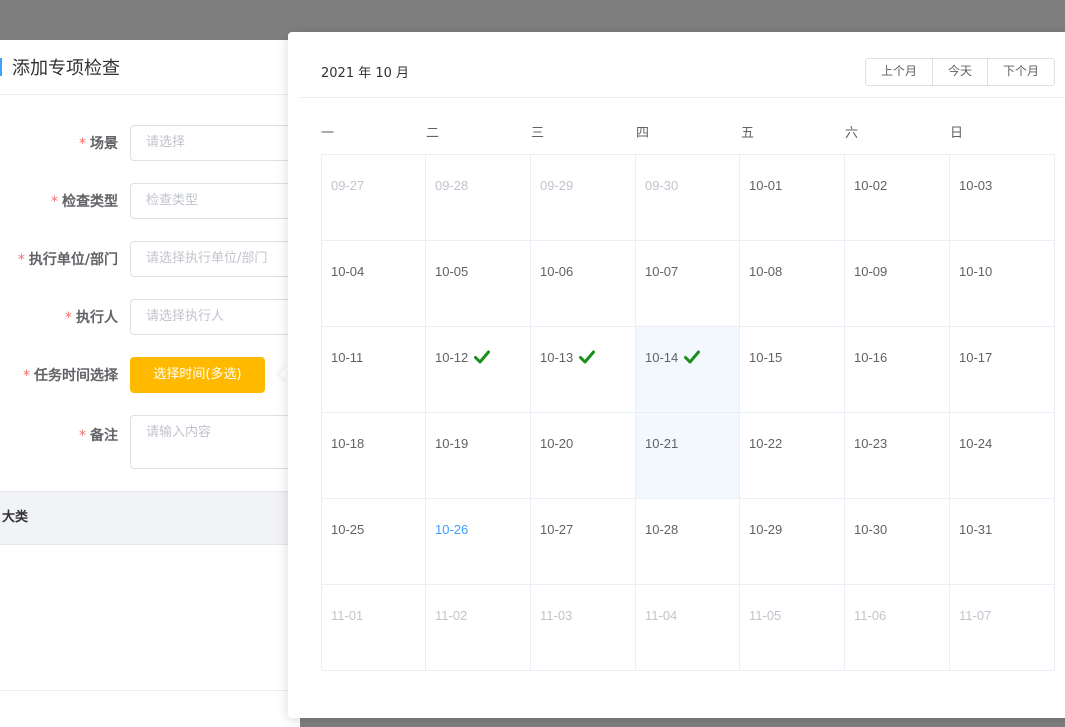  I want to click on calendar-day-cell: 10-14, so click(688, 370).